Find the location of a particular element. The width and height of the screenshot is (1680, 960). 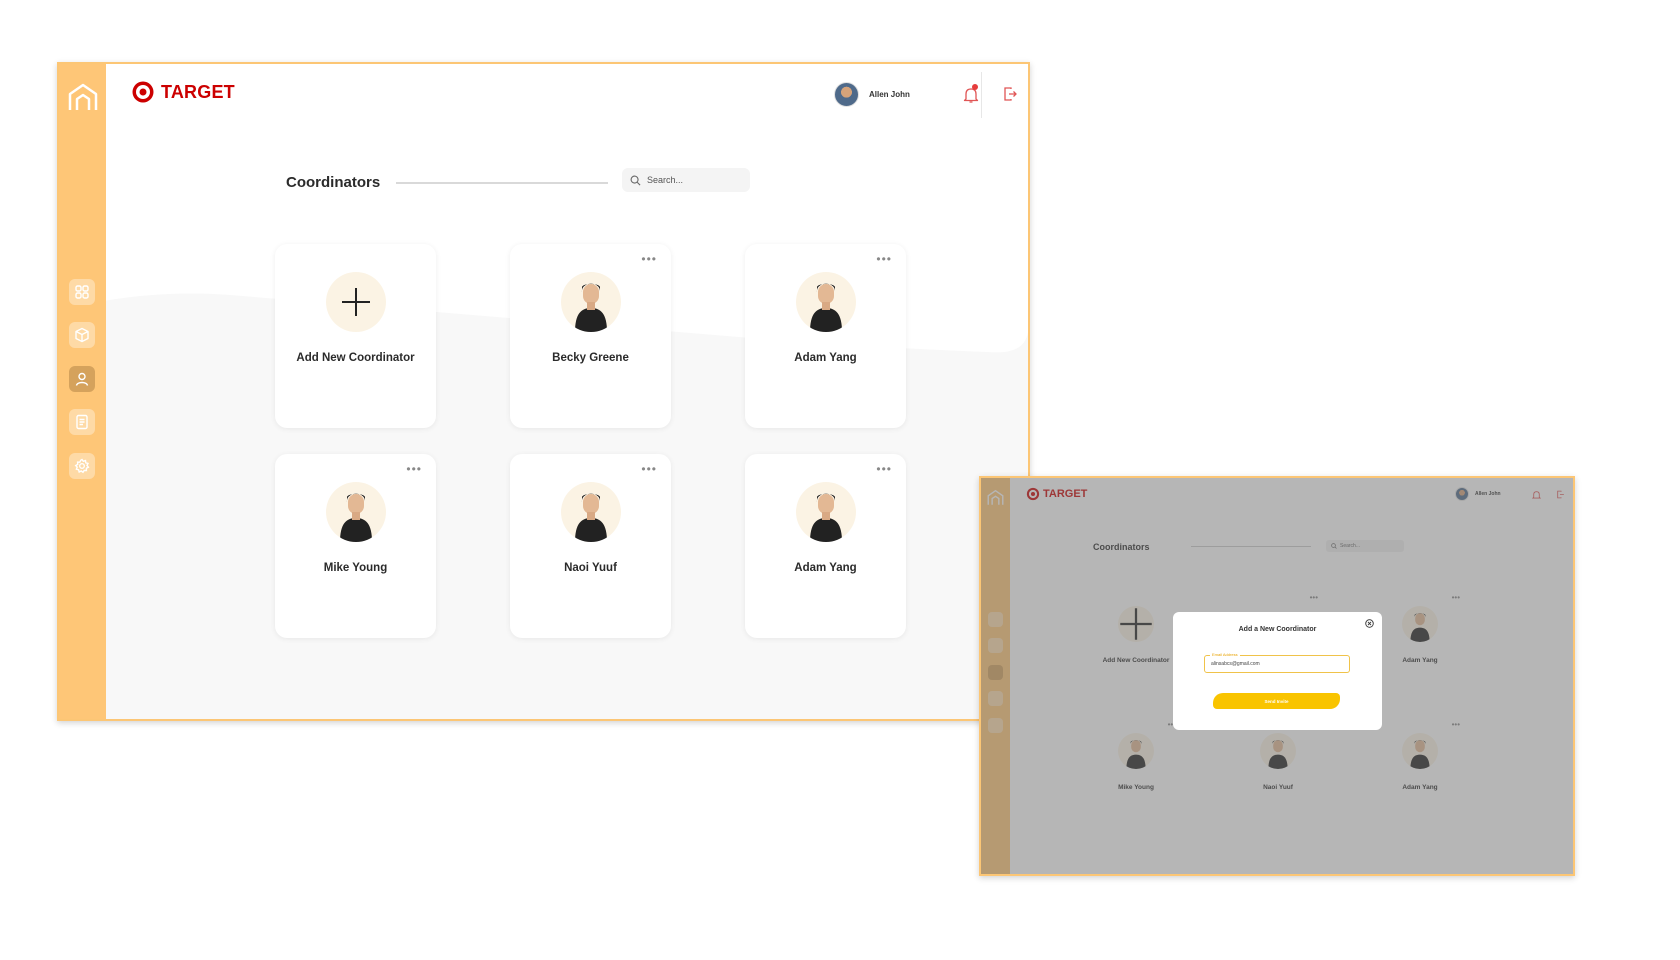

app-logo-icon is located at coordinates (83, 98).